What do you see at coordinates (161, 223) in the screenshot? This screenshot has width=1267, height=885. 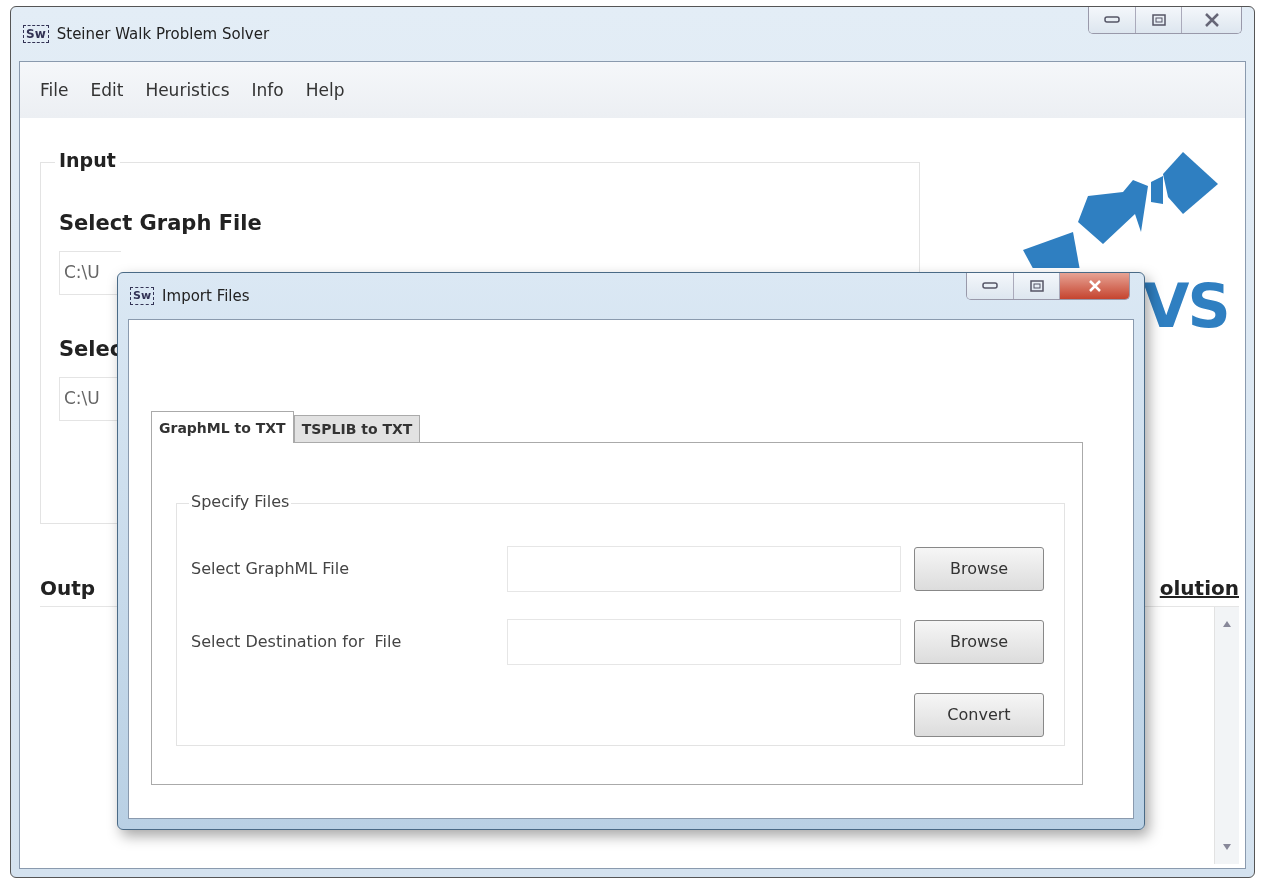 I see `field-label: Select Graph File` at bounding box center [161, 223].